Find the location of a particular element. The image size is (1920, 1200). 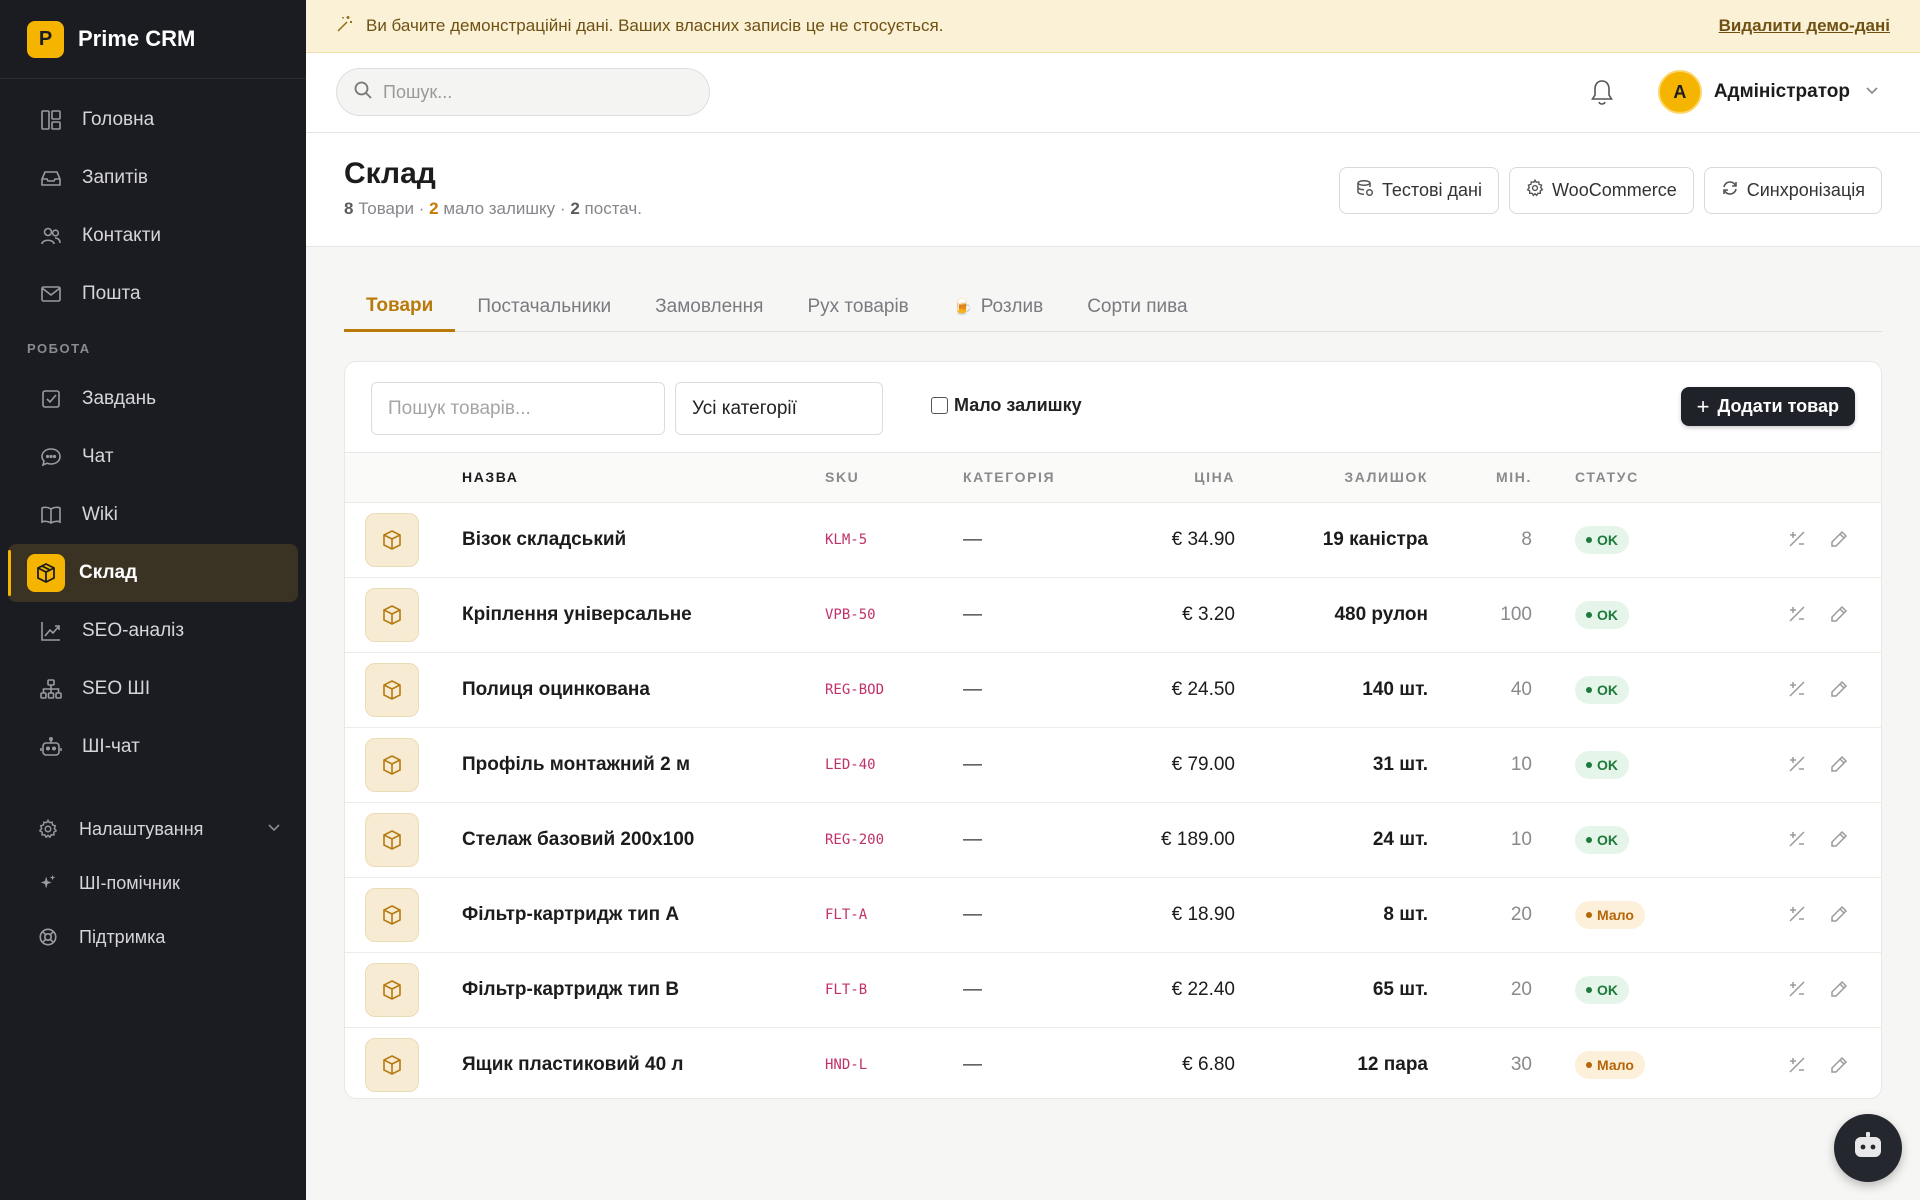

chevron-down-icon is located at coordinates (274, 829).